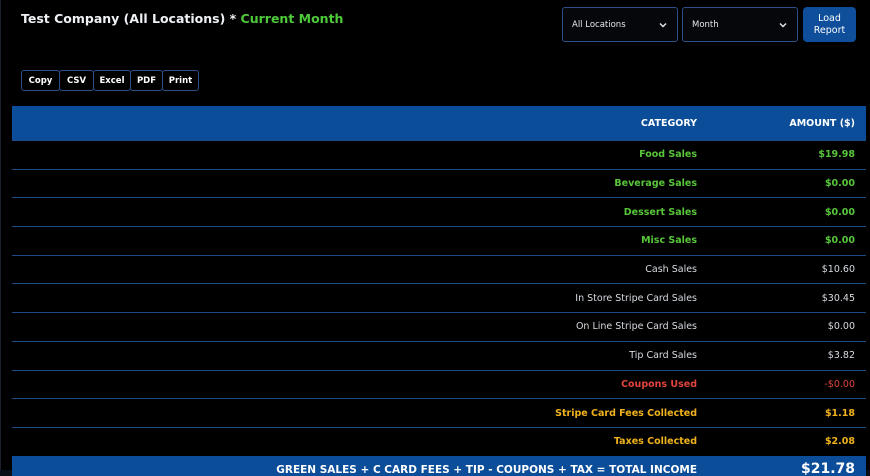  I want to click on table-row: Cash Sales $10.60, so click(439, 269).